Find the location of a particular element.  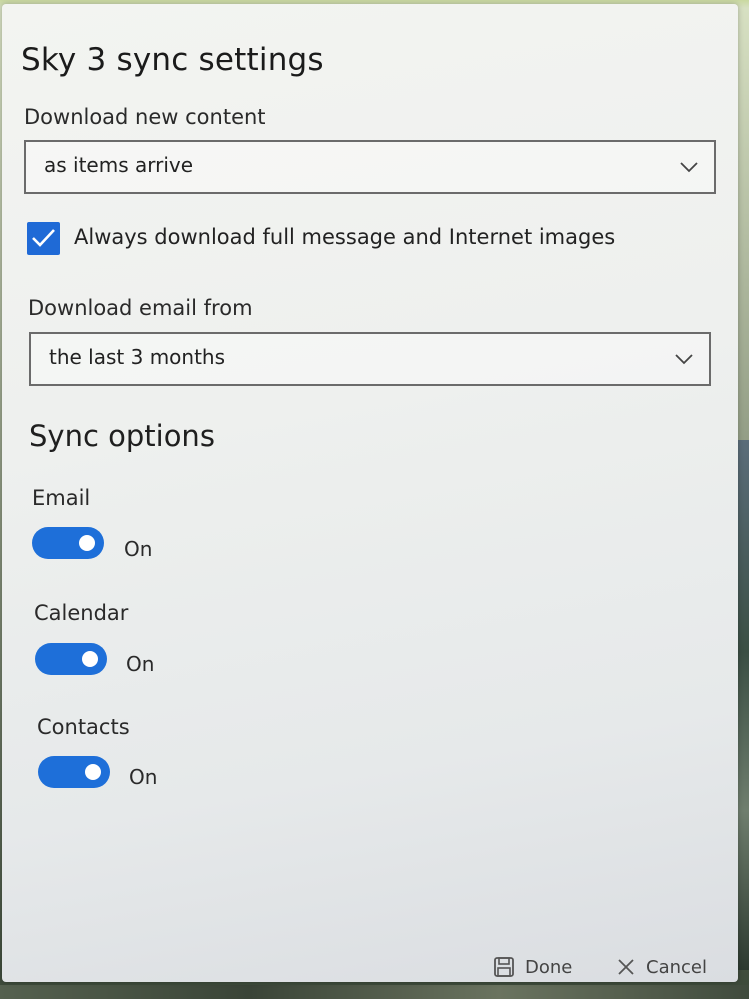

download-content-label: Download new content is located at coordinates (145, 117).